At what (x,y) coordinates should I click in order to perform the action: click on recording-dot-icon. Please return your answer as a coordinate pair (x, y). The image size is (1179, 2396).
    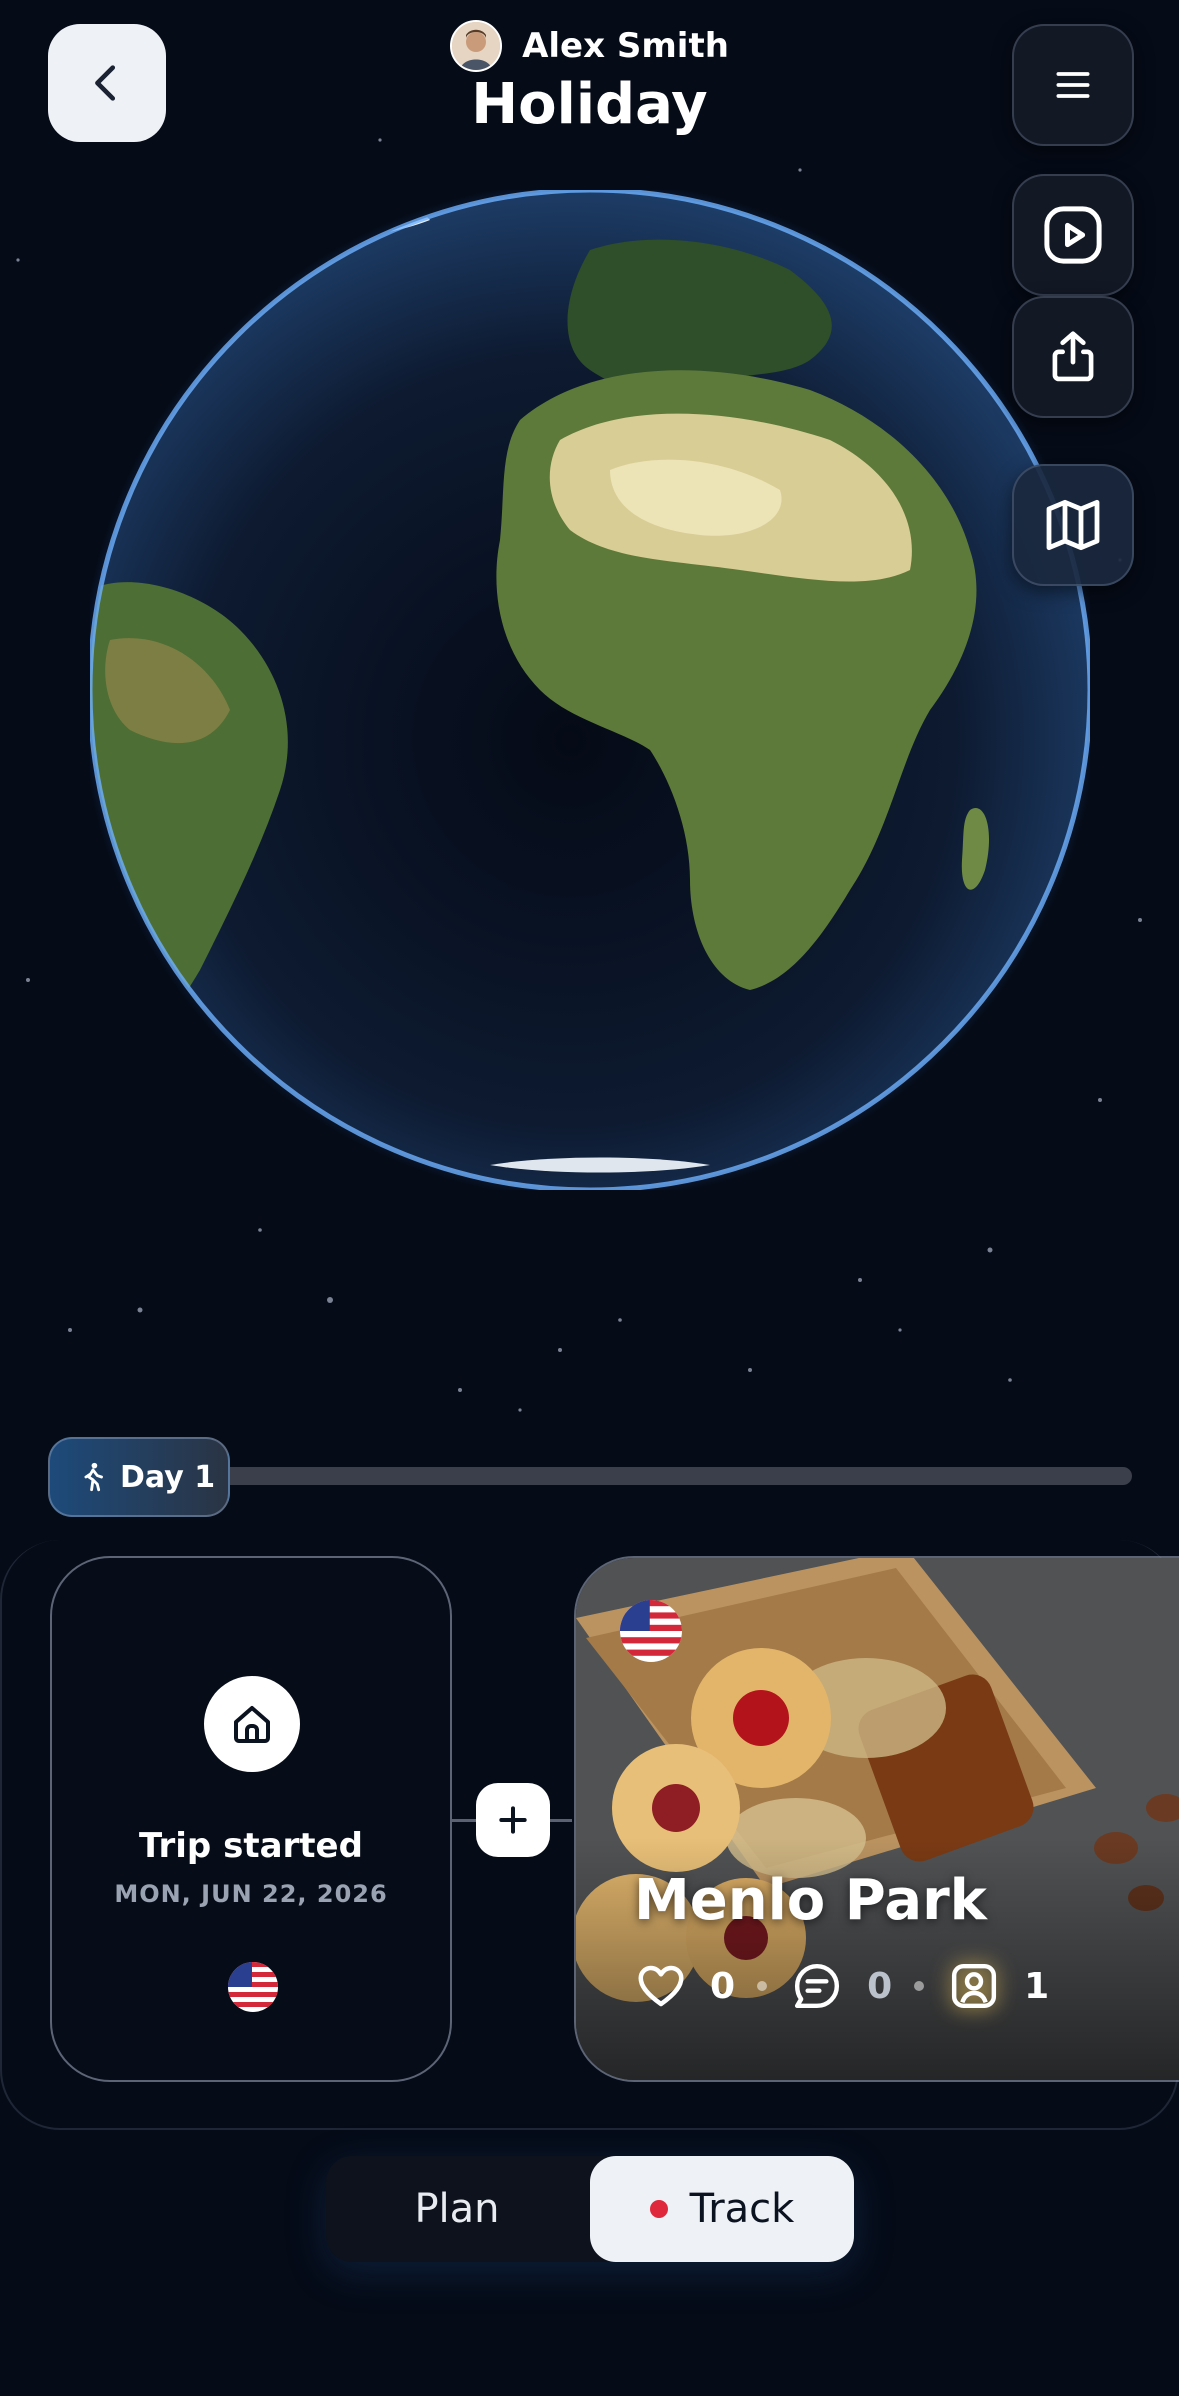
    Looking at the image, I should click on (658, 2209).